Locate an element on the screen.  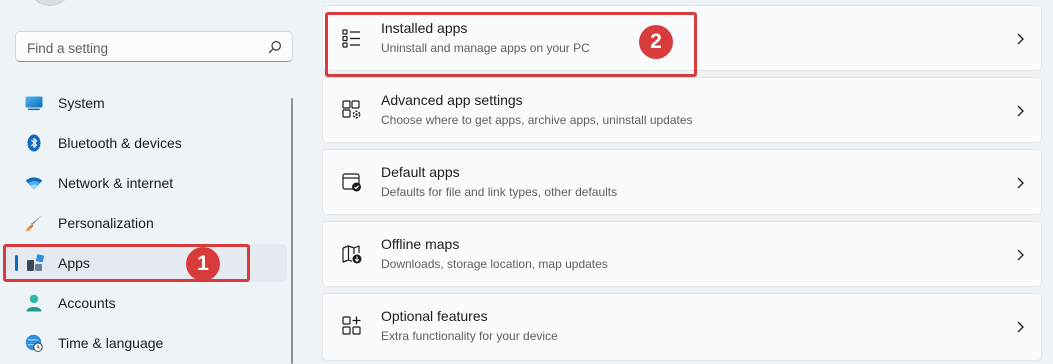
card-title: Default apps is located at coordinates (420, 172).